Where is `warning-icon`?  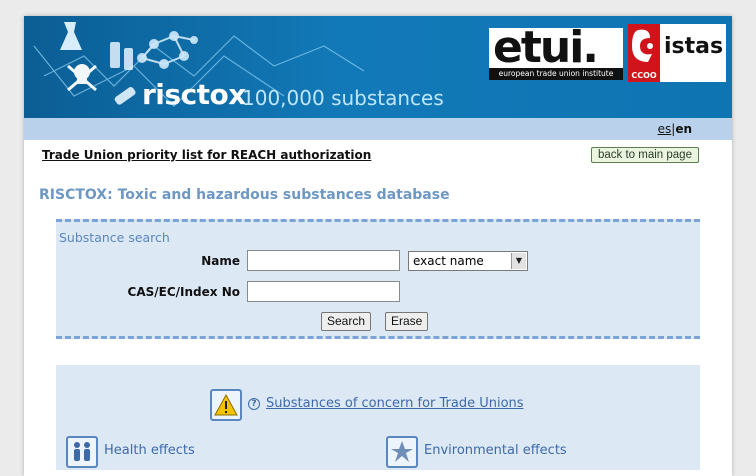 warning-icon is located at coordinates (226, 404).